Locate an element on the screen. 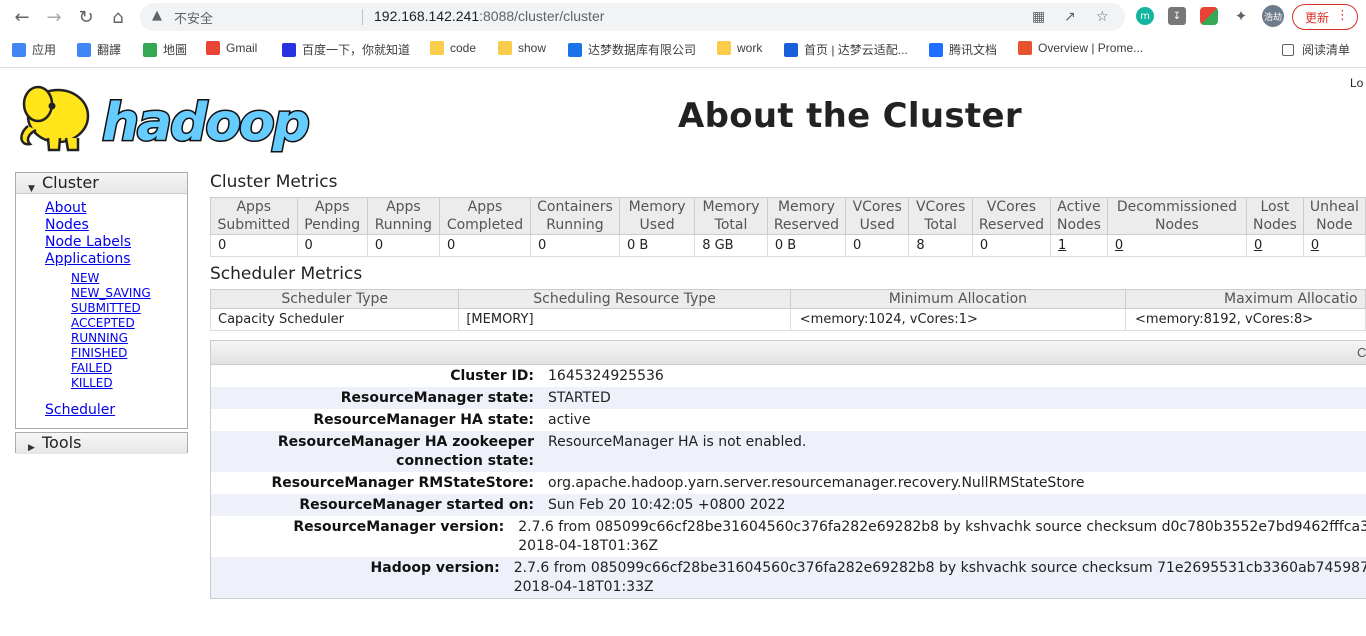  cluster-metric-header: Containers Running is located at coordinates (575, 216).